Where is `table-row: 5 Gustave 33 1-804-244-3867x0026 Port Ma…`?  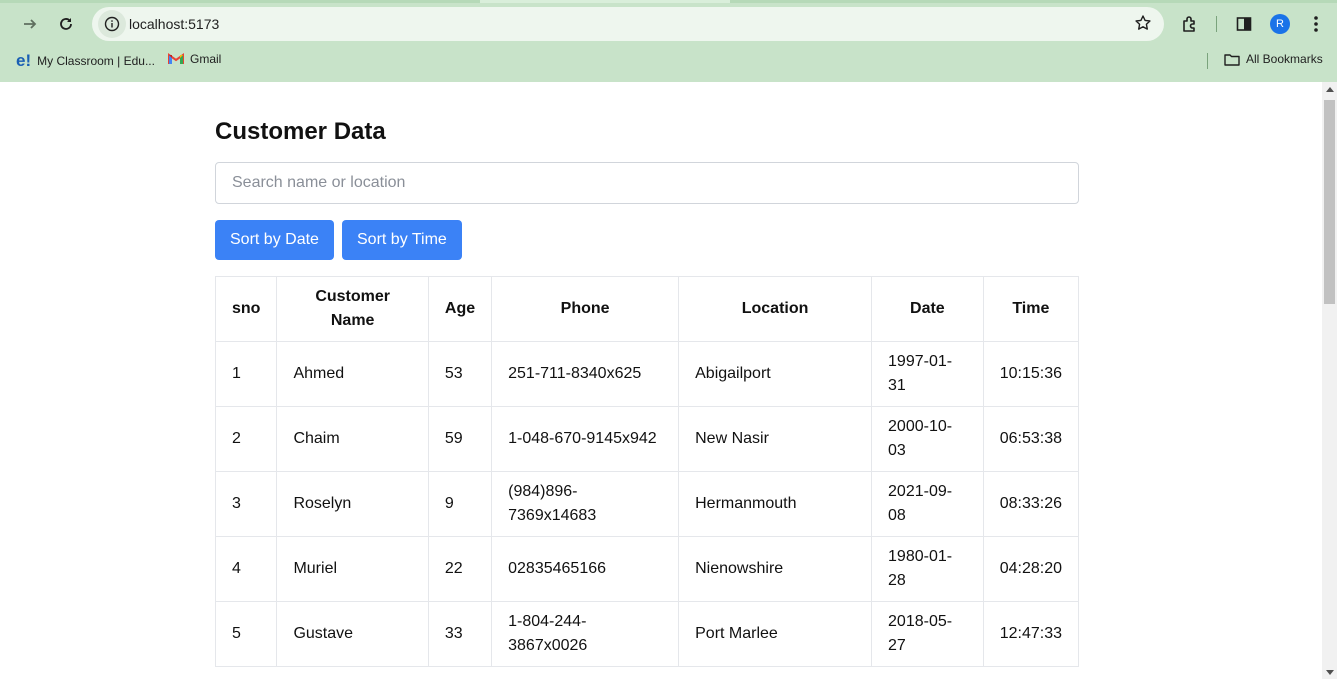 table-row: 5 Gustave 33 1-804-244-3867x0026 Port Ma… is located at coordinates (647, 634).